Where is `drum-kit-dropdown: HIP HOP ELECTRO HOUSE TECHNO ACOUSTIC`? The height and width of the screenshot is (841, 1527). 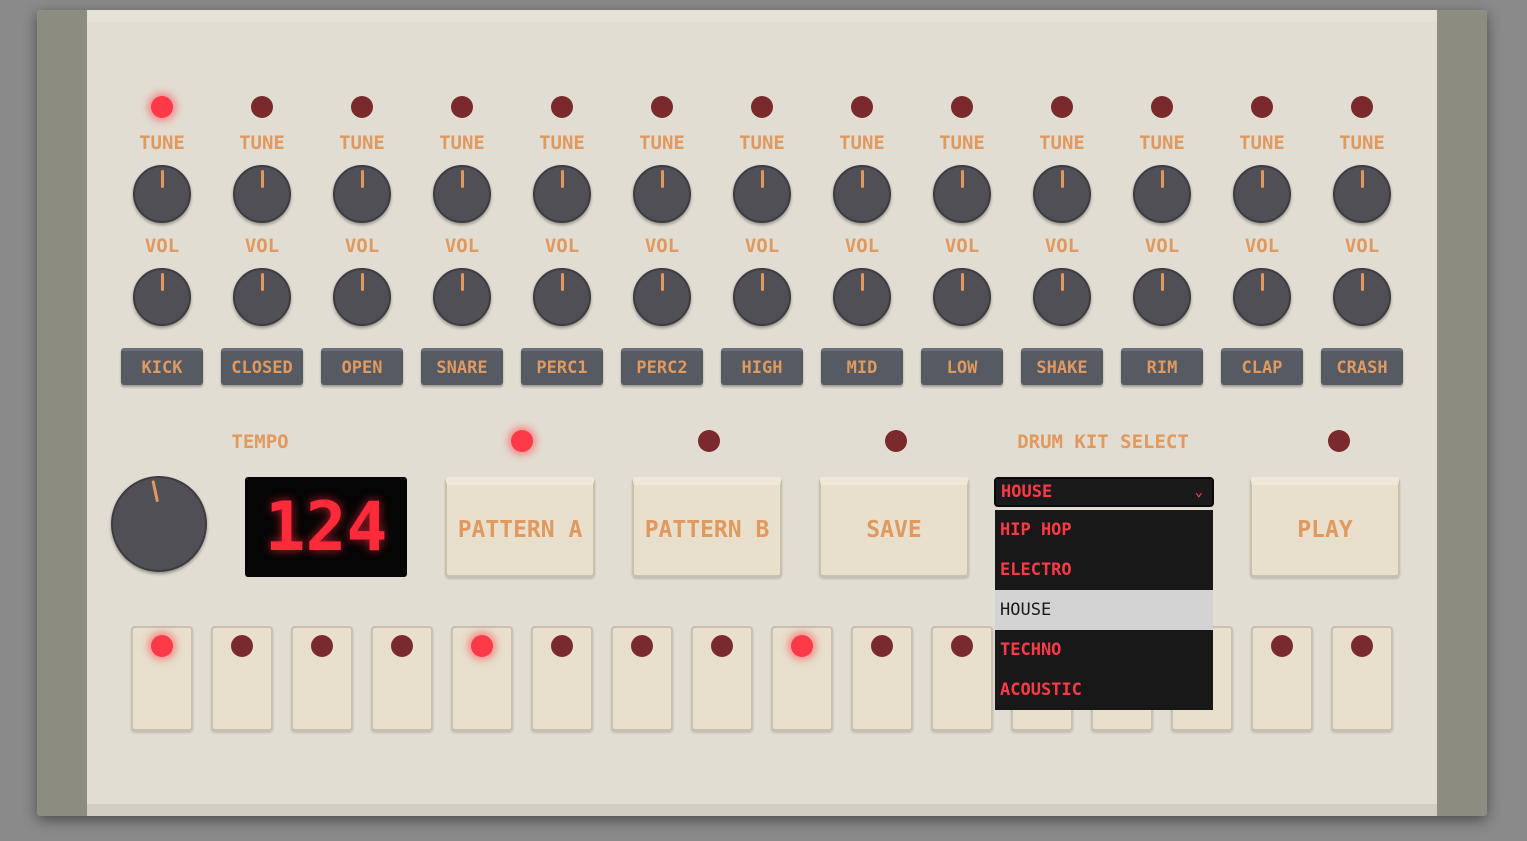 drum-kit-dropdown: HIP HOP ELECTRO HOUSE TECHNO ACOUSTIC is located at coordinates (1104, 610).